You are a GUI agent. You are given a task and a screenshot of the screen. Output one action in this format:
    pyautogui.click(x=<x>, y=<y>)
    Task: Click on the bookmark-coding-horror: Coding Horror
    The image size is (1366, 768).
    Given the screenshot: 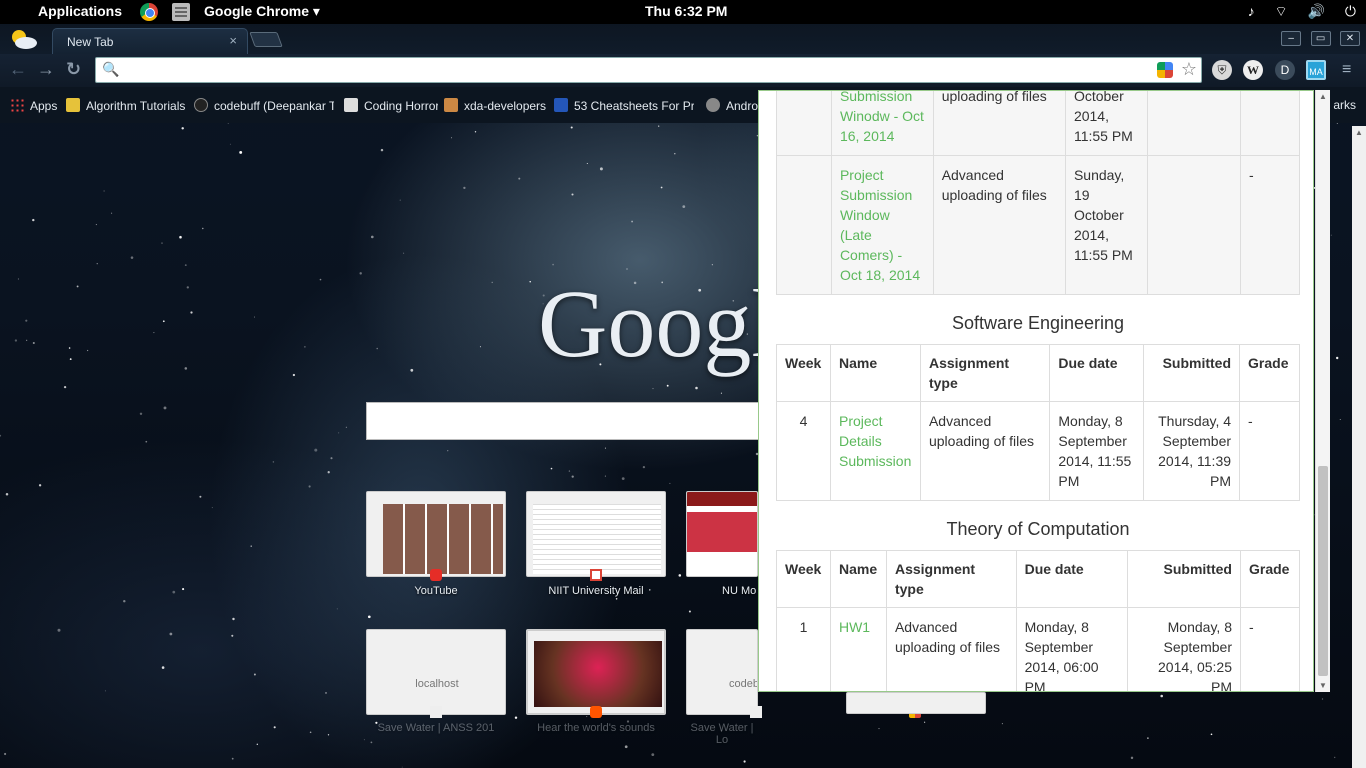 What is the action you would take?
    pyautogui.click(x=391, y=105)
    